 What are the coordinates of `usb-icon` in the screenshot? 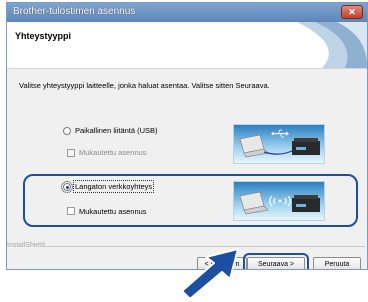 It's located at (280, 133).